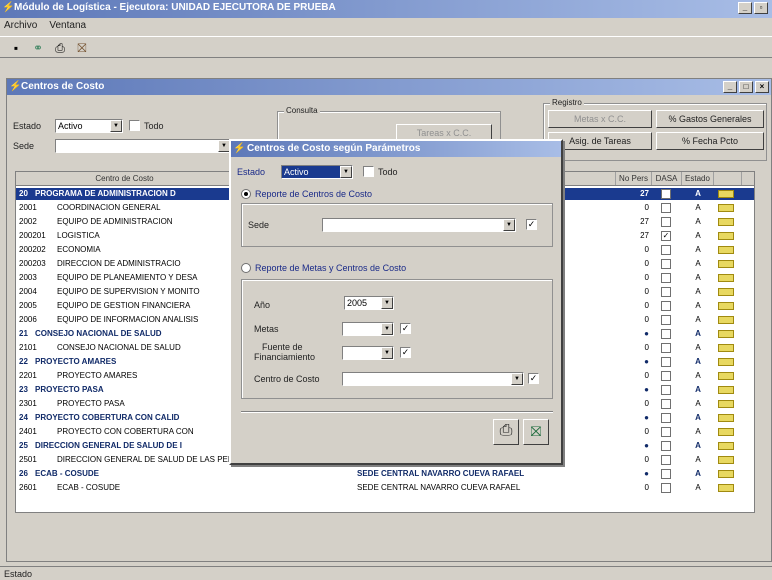 This screenshot has height=580, width=772. I want to click on save-icon: ▪, so click(16, 48).